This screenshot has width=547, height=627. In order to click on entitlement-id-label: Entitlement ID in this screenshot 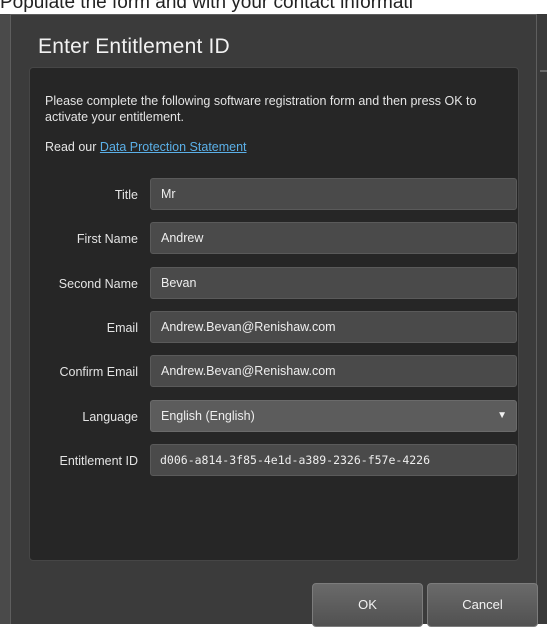, I will do `click(98, 461)`.